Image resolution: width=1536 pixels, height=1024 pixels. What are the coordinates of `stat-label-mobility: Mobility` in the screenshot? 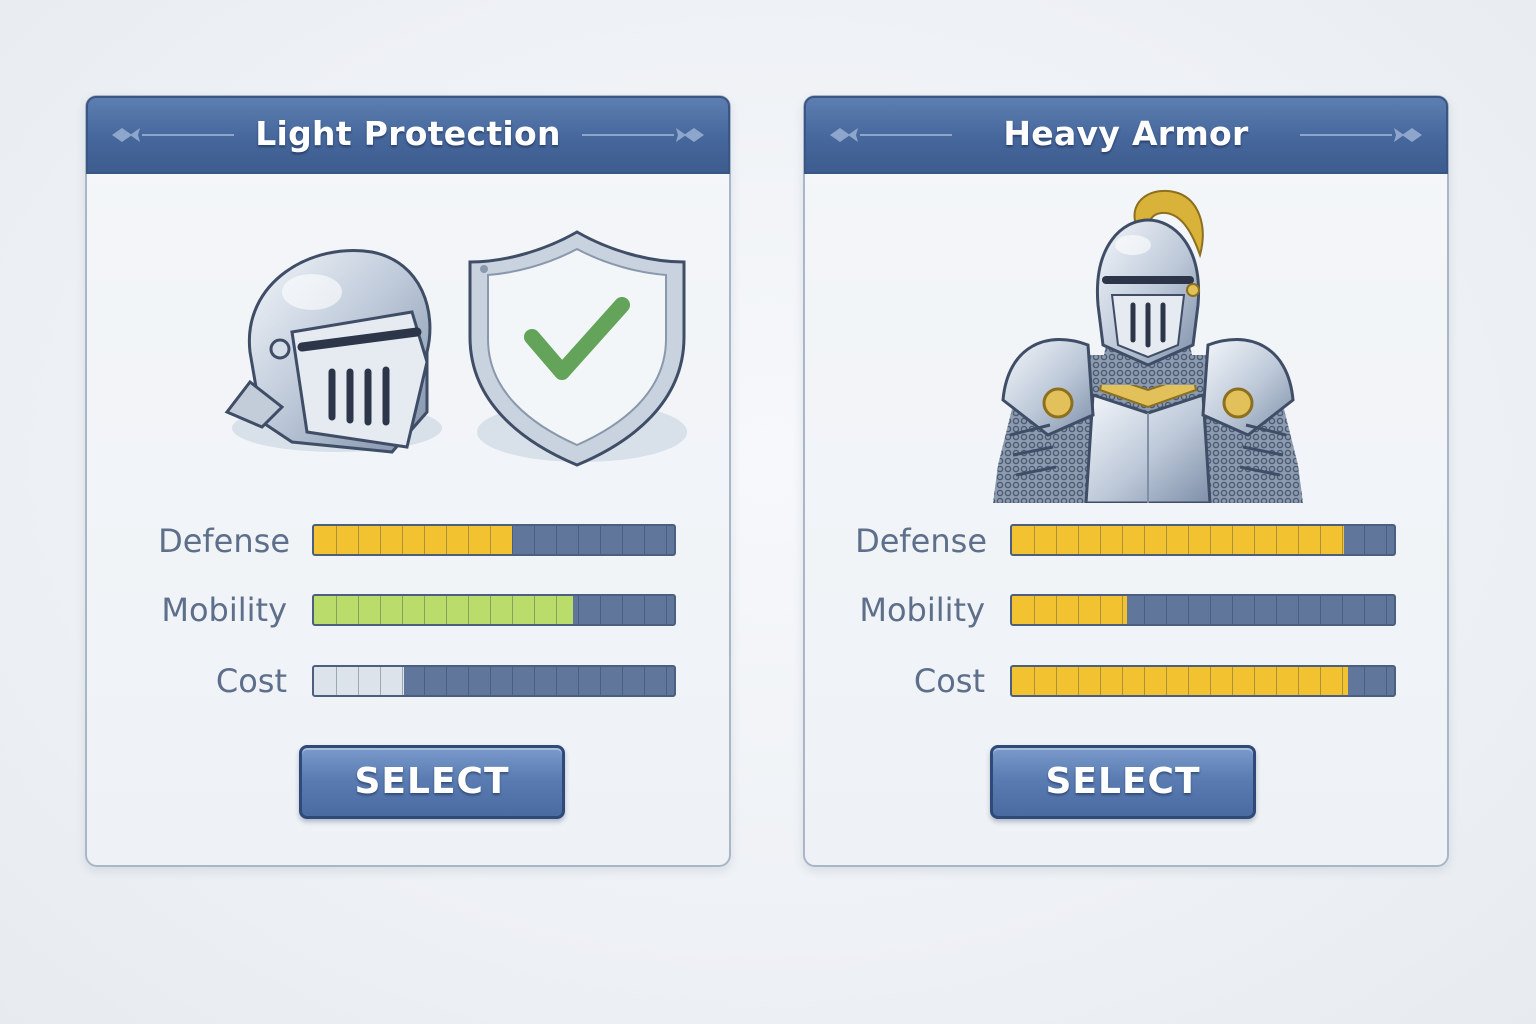 It's located at (922, 610).